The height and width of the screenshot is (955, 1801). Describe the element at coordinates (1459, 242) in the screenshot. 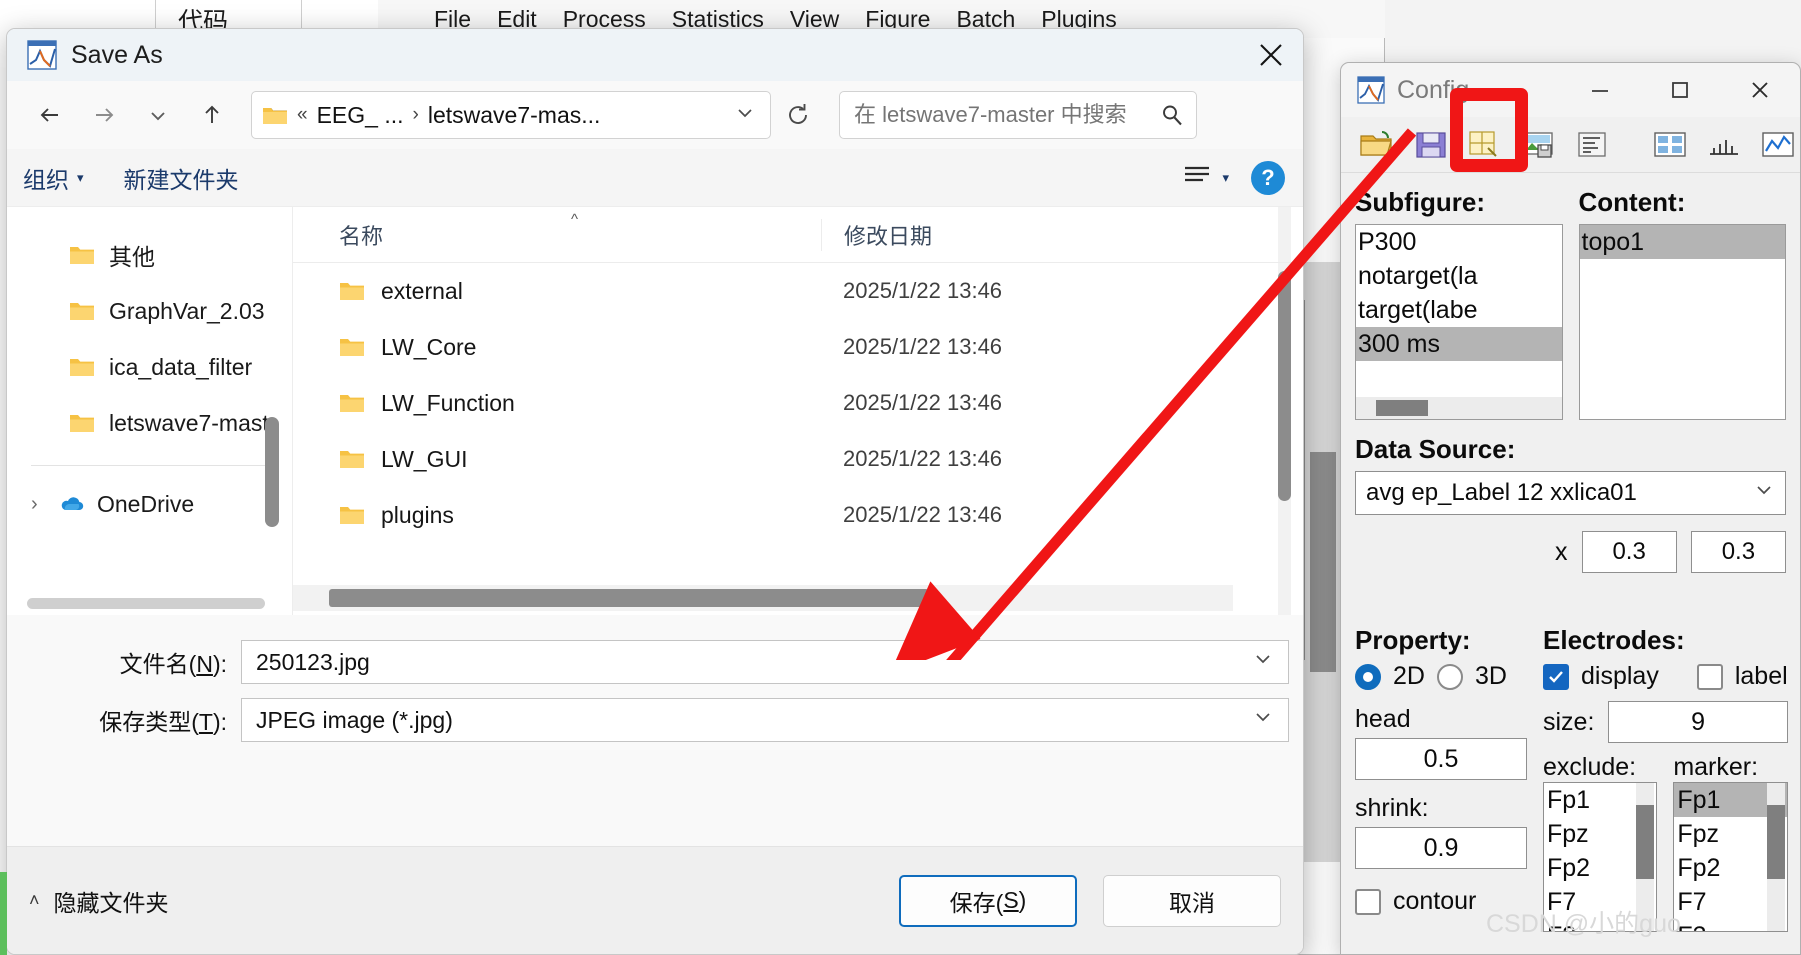

I see `list-item: P300` at that location.